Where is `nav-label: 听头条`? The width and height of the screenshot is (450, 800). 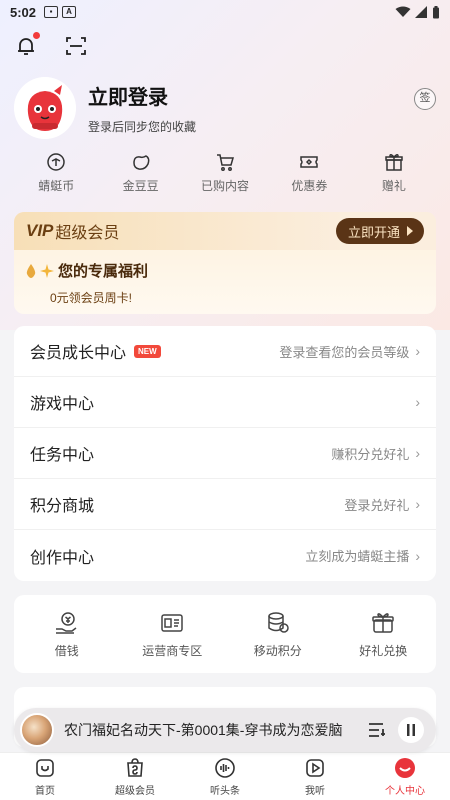
nav-label: 听头条 is located at coordinates (225, 791).